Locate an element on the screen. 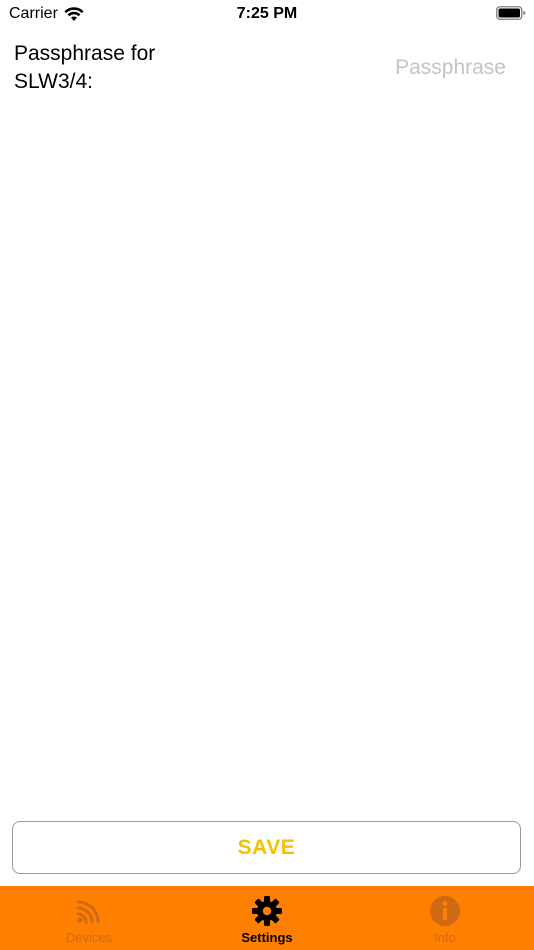 This screenshot has width=534, height=950. tab-bar: Devices Settings Info is located at coordinates (267, 918).